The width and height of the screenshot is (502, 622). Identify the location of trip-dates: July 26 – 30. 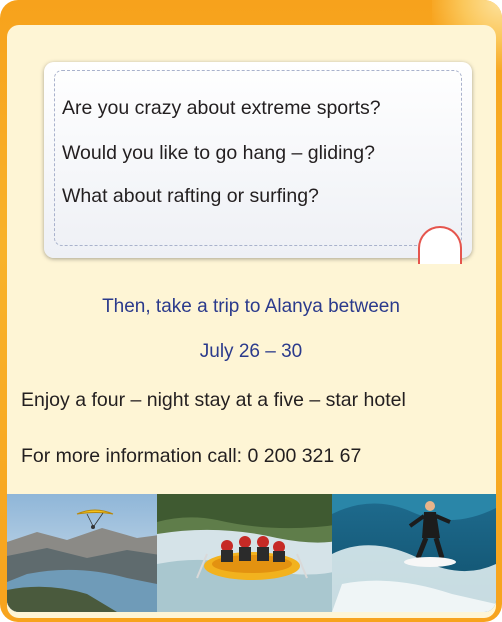
(251, 351).